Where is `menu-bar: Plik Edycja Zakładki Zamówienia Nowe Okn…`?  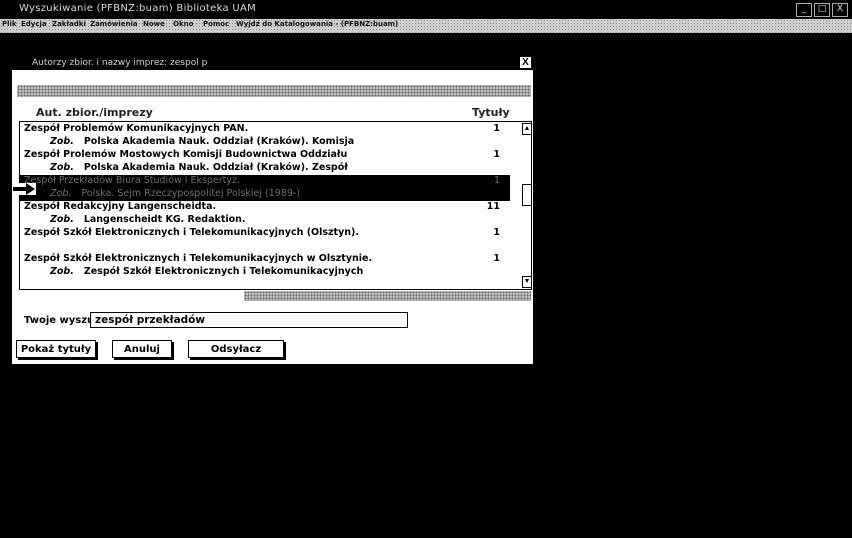
menu-bar: Plik Edycja Zakładki Zamówienia Nowe Okn… is located at coordinates (426, 26).